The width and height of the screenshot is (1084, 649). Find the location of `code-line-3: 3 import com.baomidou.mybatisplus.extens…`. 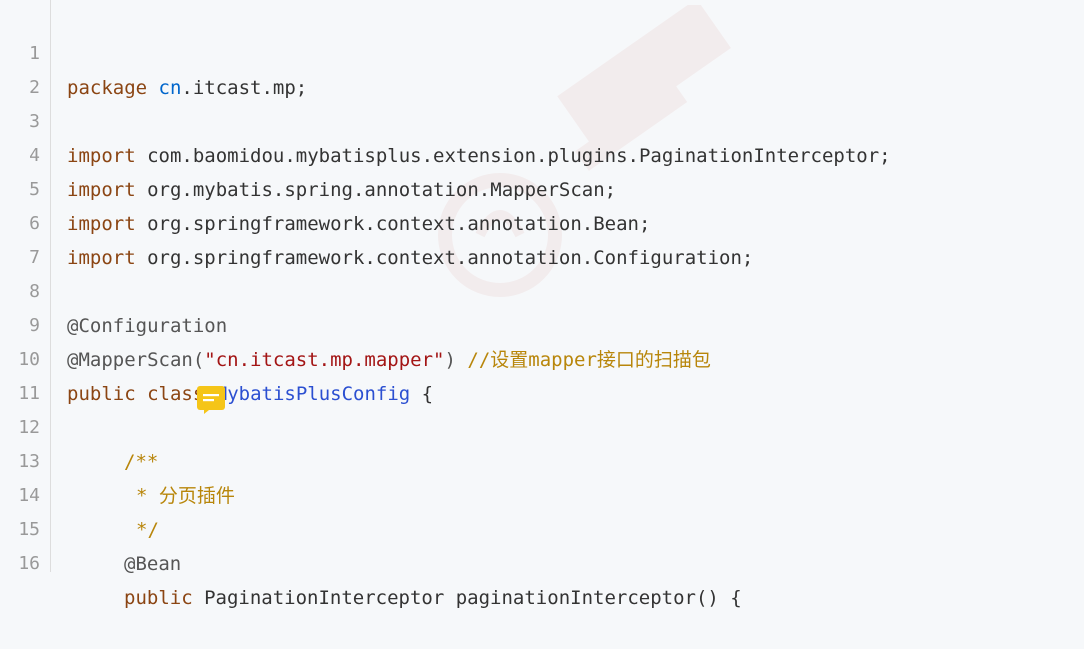

code-line-3: 3 import com.baomidou.mybatisplus.extens… is located at coordinates (542, 119).